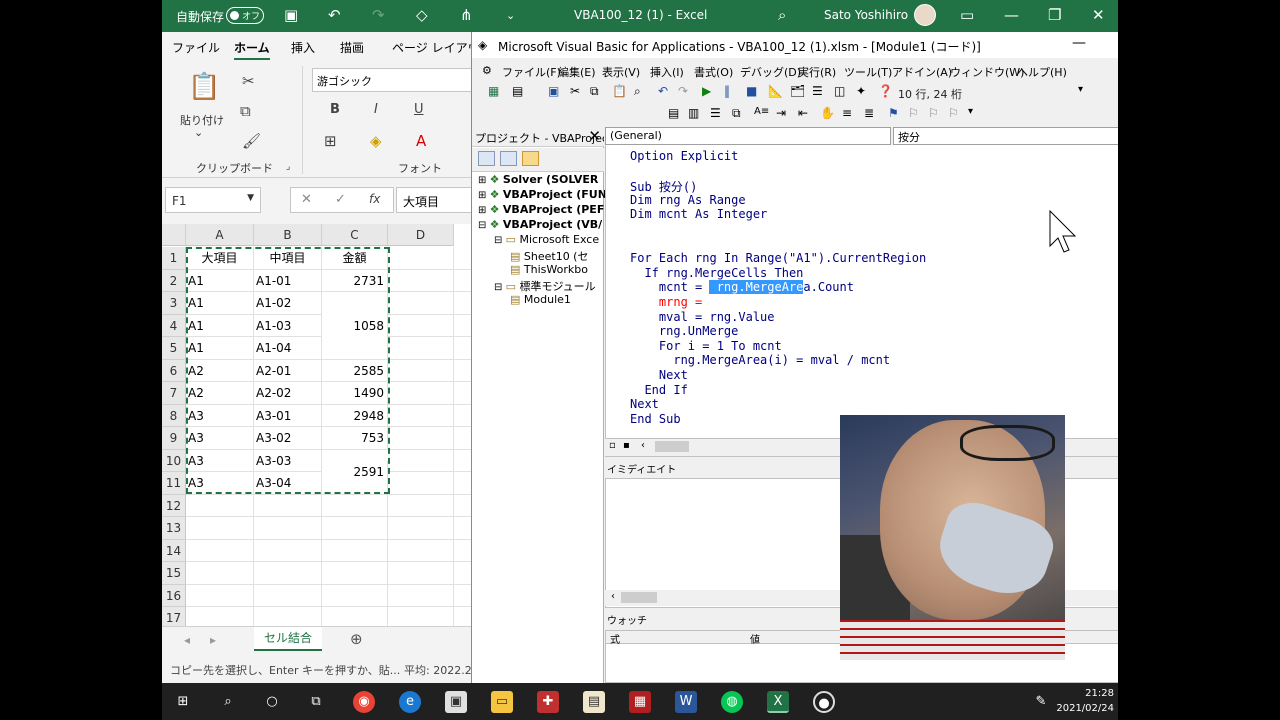 Image resolution: width=1280 pixels, height=720 pixels. I want to click on italic-button: I, so click(376, 109).